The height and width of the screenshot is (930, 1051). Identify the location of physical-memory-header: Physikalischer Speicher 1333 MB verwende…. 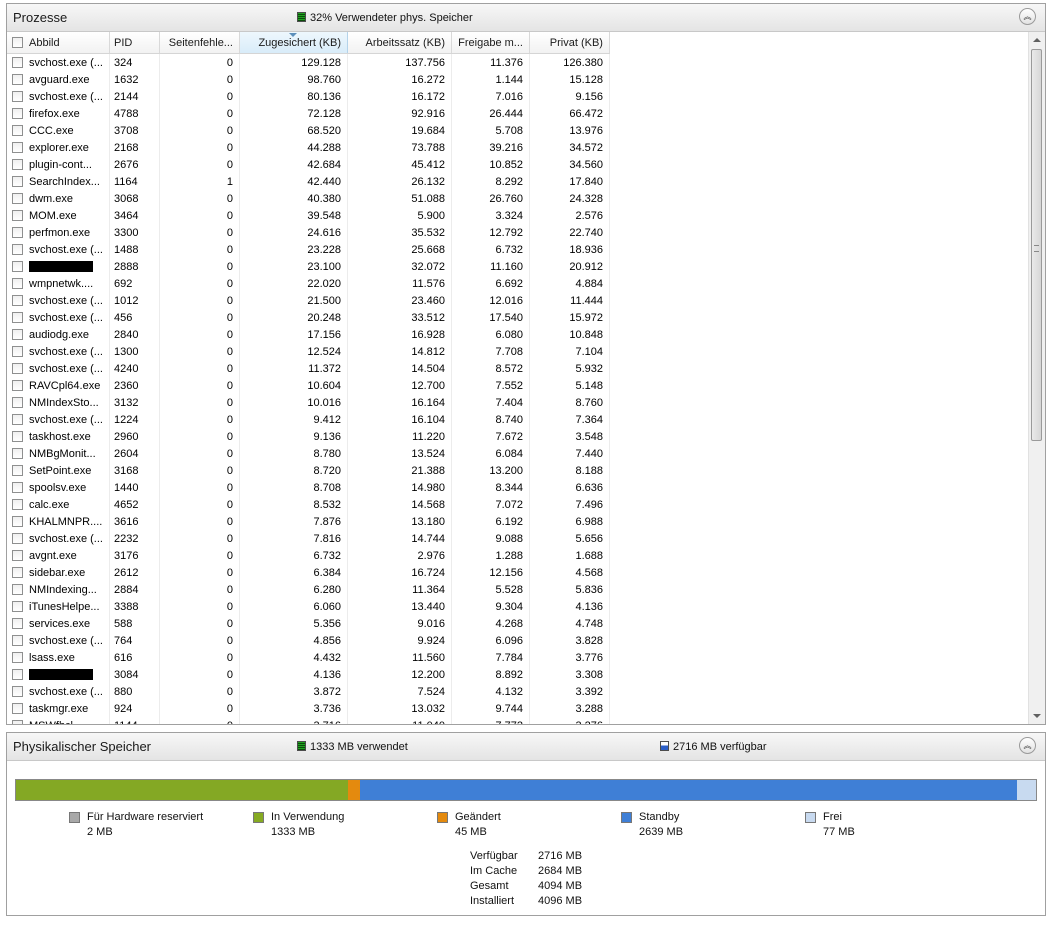
(526, 747).